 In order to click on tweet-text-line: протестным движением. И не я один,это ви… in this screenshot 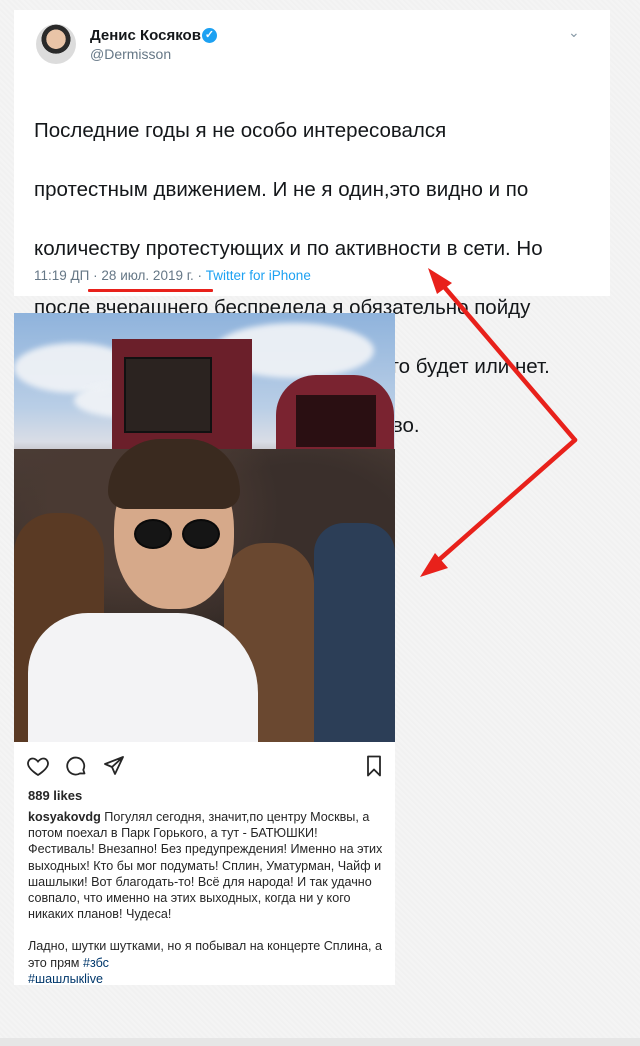, I will do `click(281, 189)`.